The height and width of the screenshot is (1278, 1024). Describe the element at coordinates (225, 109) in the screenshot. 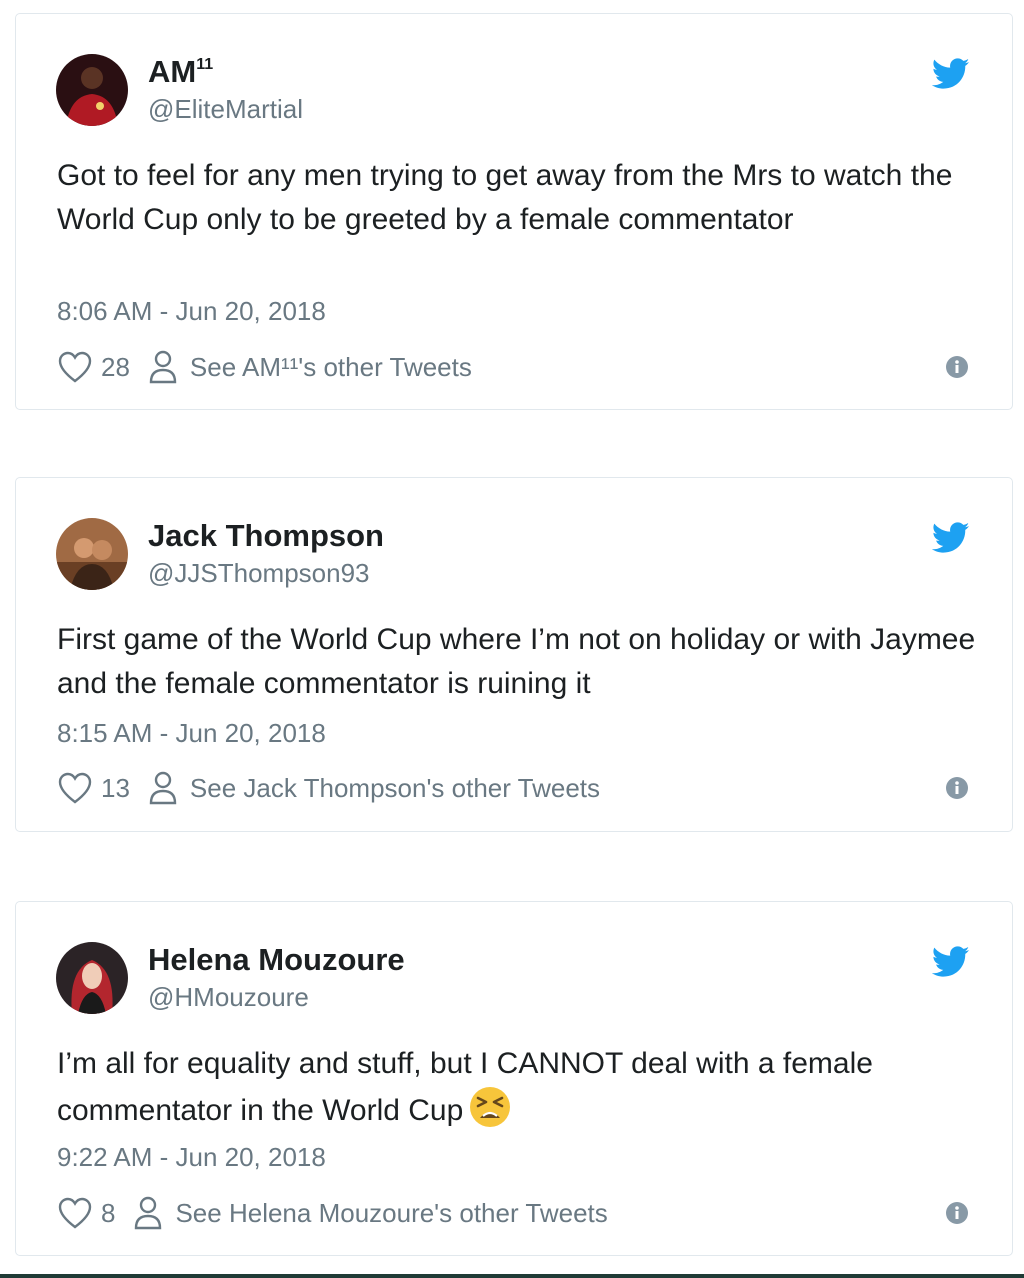

I see `handle: @EliteMartial` at that location.